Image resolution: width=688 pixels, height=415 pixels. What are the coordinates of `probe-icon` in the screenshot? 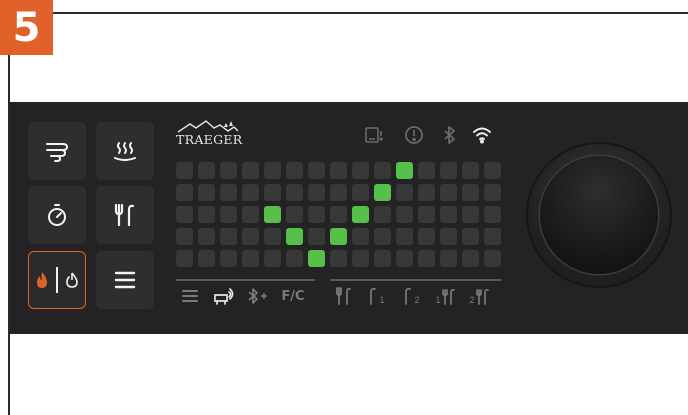 It's located at (125, 215).